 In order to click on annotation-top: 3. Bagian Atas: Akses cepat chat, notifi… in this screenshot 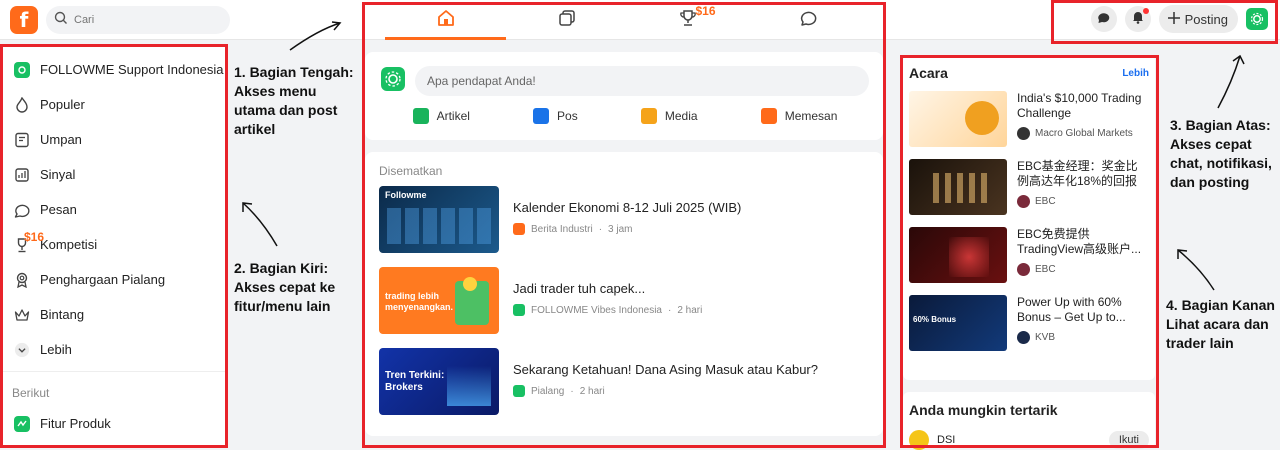, I will do `click(1221, 153)`.